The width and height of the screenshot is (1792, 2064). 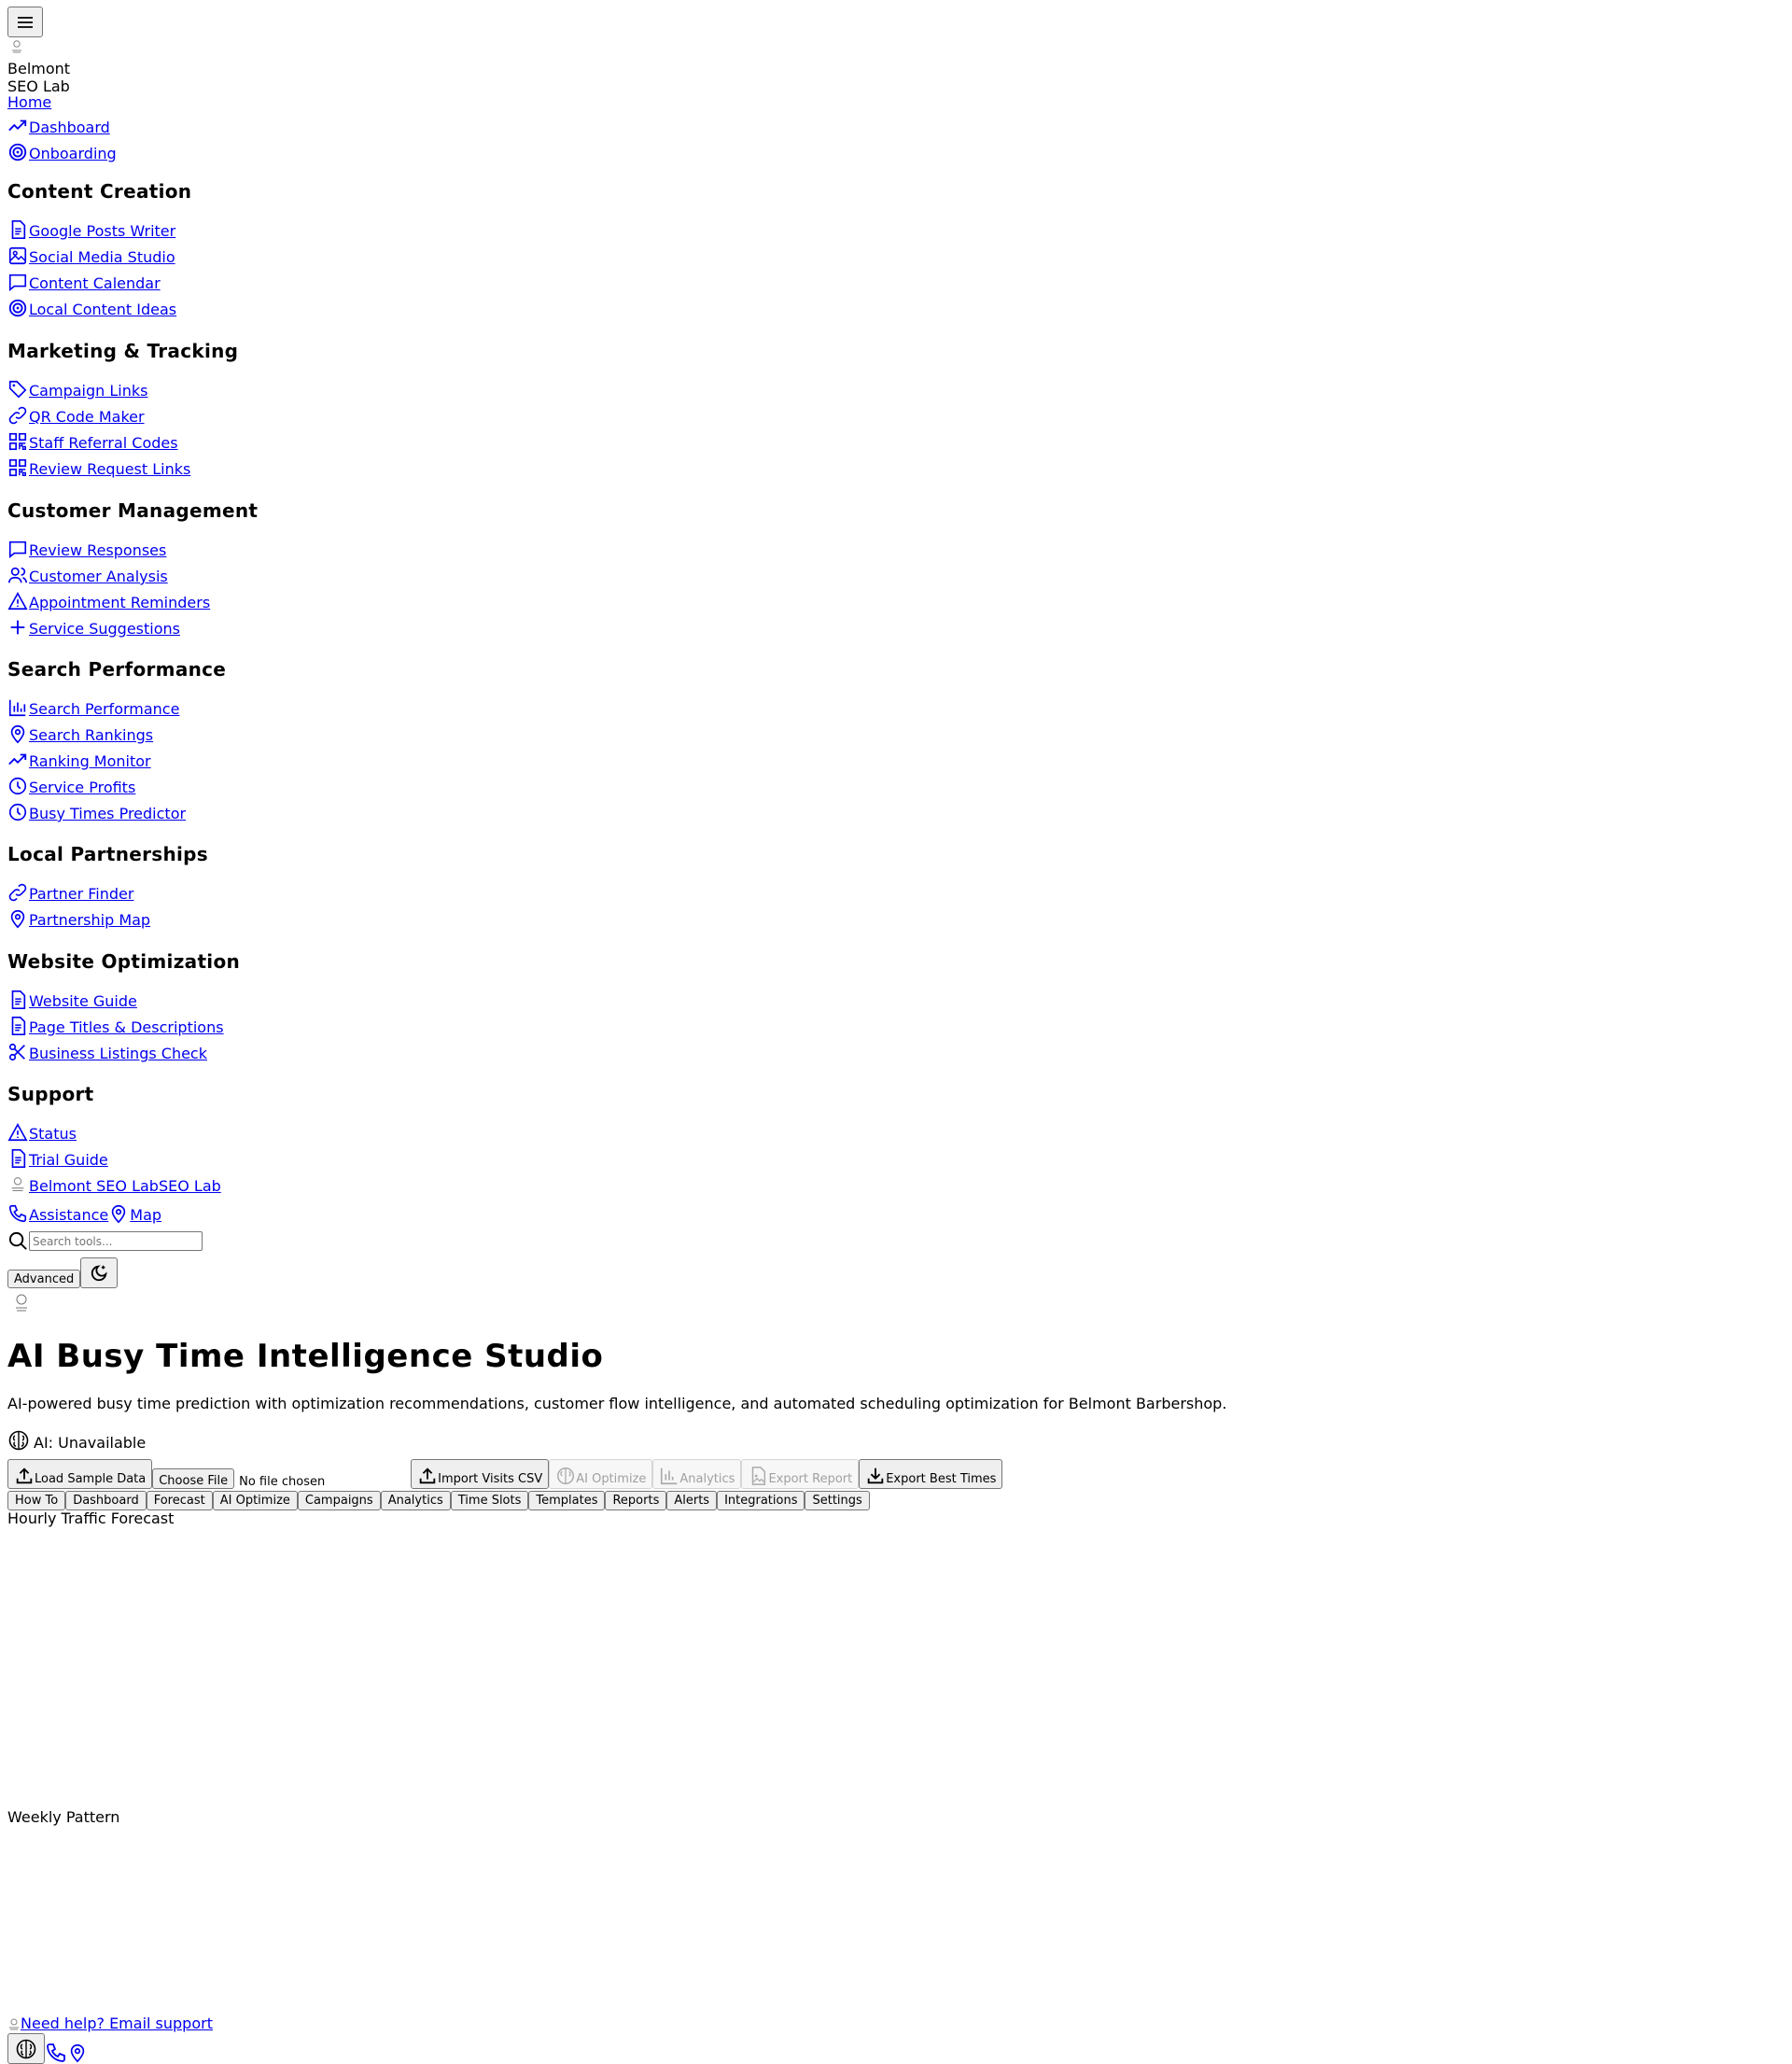 I want to click on import-csv-button: Import Visits CSV, so click(x=480, y=1474).